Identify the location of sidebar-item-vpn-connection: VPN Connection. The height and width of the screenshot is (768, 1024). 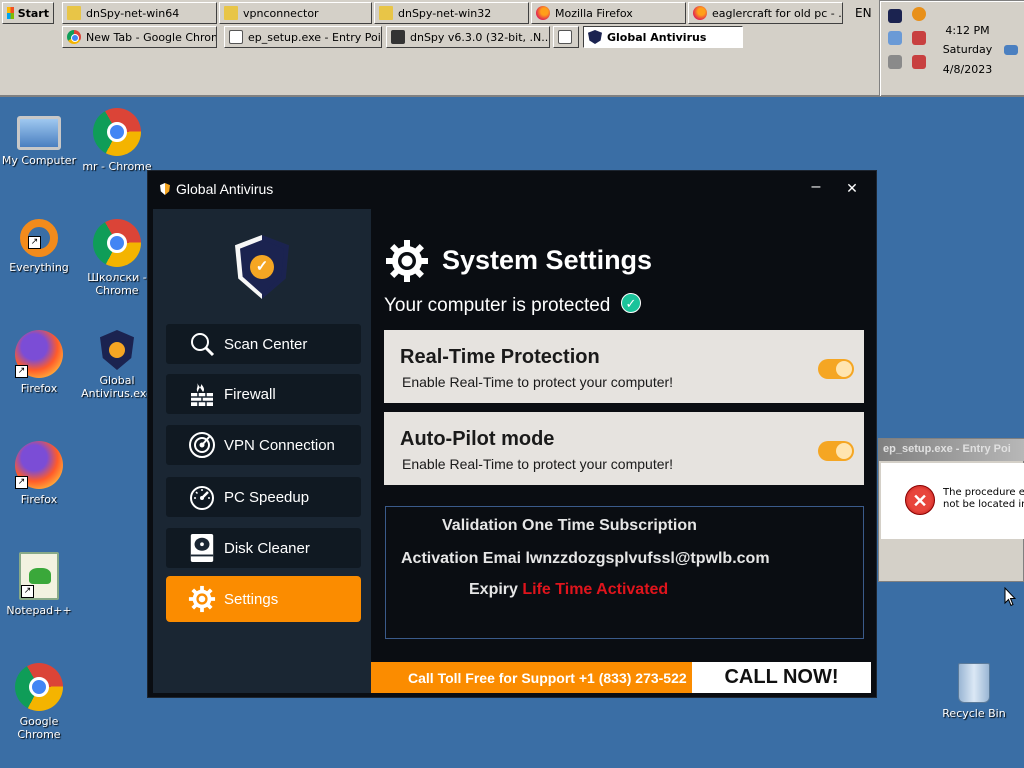
(263, 445).